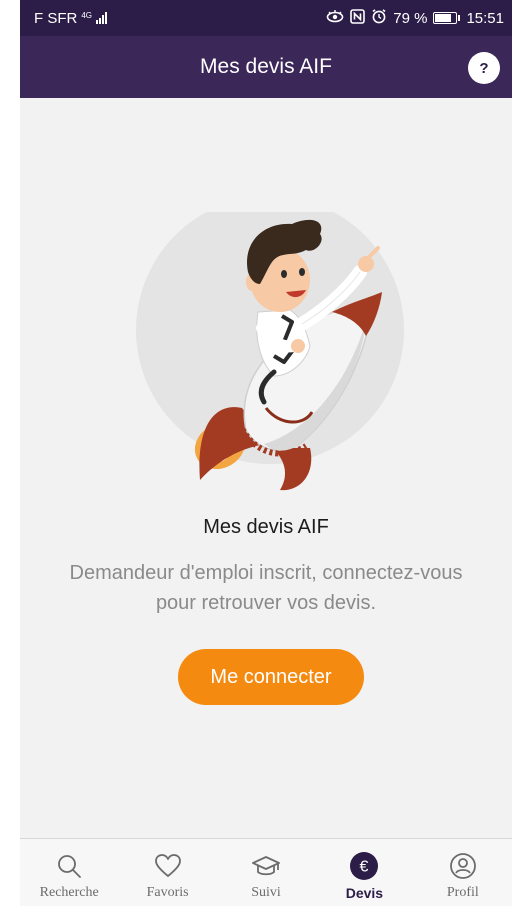 Image resolution: width=519 pixels, height=906 pixels. Describe the element at coordinates (271, 677) in the screenshot. I see `login-button: Me connecter` at that location.